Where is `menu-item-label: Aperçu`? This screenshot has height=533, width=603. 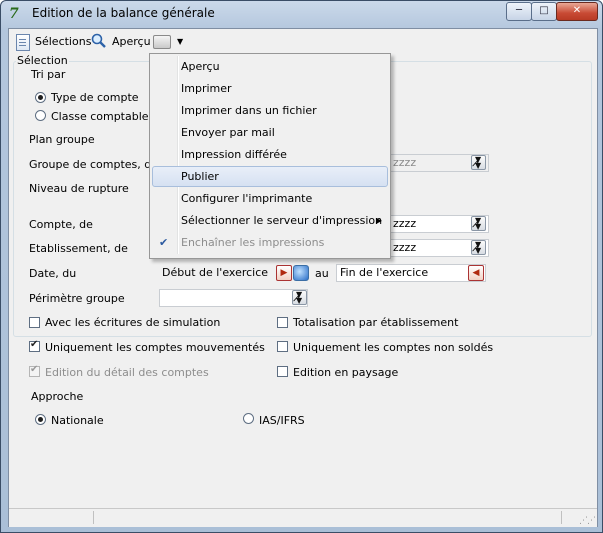
menu-item-label: Aperçu is located at coordinates (200, 66).